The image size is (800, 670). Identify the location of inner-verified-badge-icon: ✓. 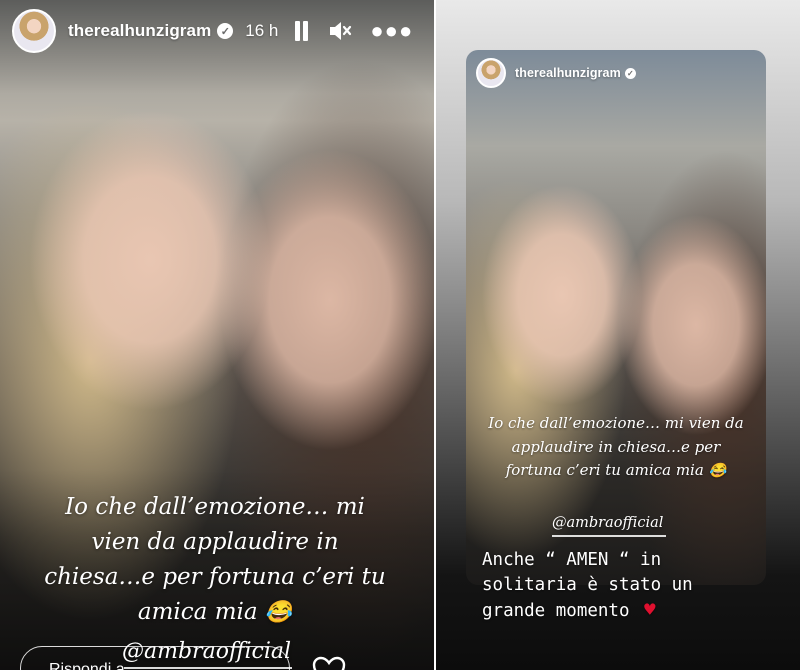
(630, 73).